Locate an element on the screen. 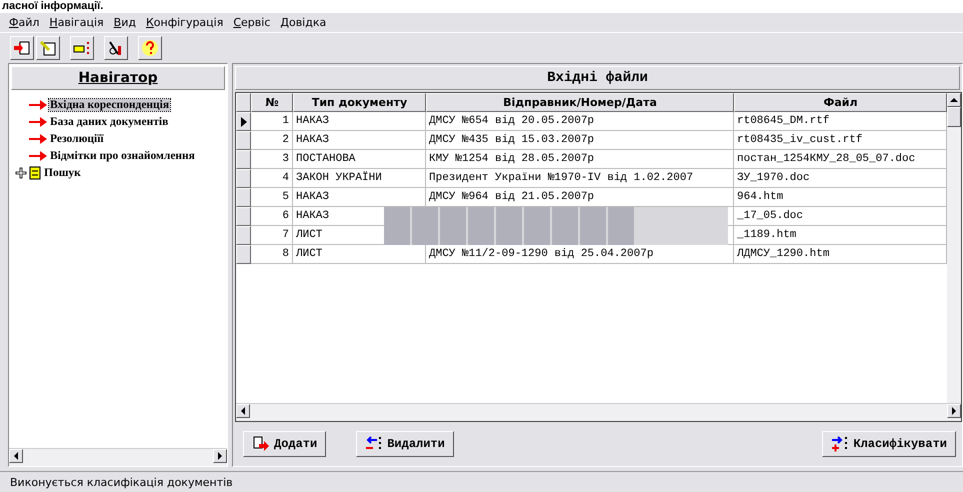 Image resolution: width=963 pixels, height=492 pixels. pointer-icon is located at coordinates (243, 121).